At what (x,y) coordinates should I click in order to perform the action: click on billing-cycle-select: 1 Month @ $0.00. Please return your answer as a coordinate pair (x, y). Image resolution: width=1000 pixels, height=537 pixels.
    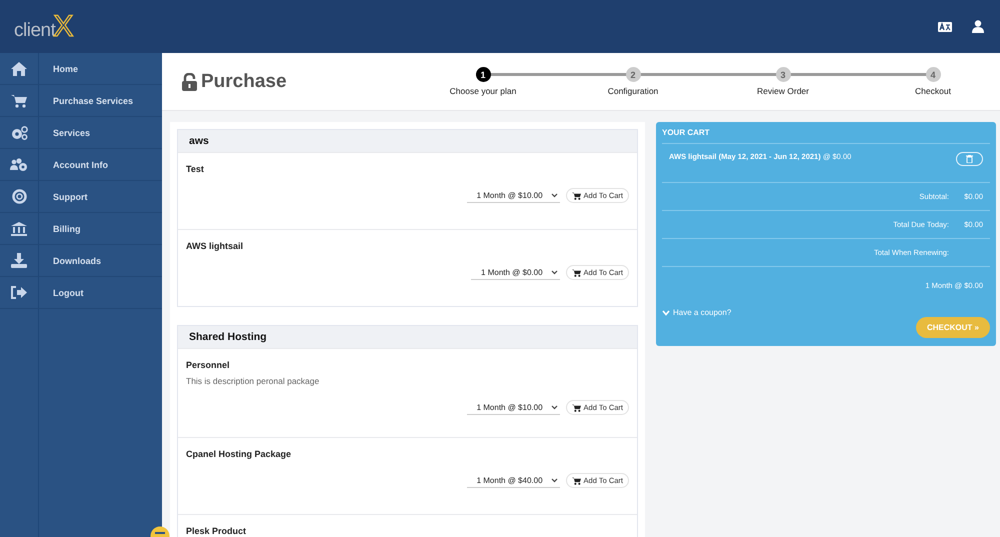
    Looking at the image, I should click on (515, 273).